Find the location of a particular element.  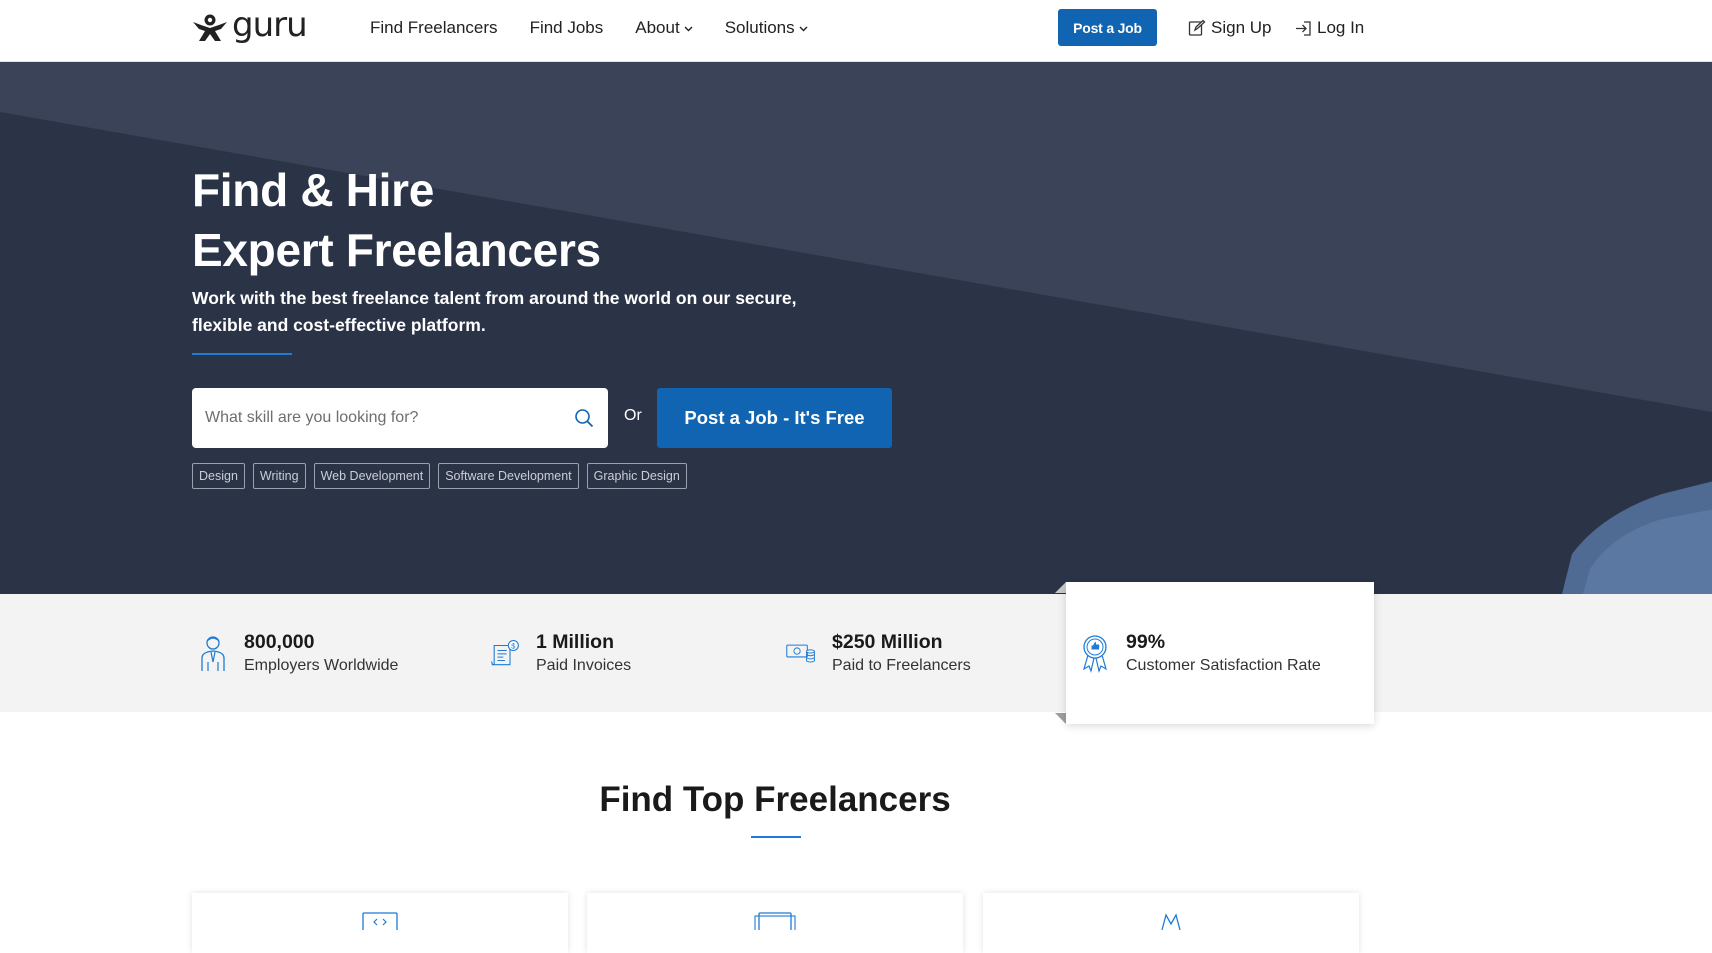

stat-value: $250 Million is located at coordinates (887, 642).